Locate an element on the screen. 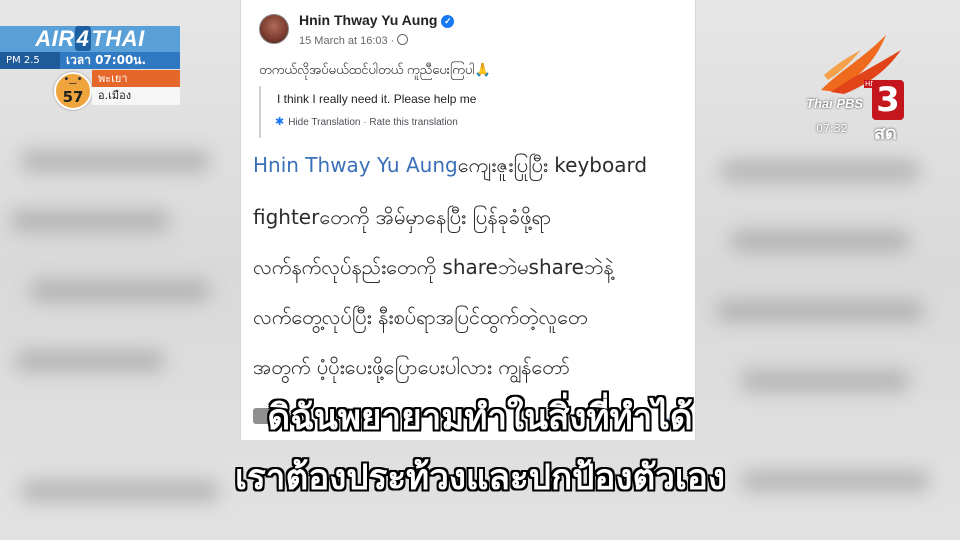  province-label: พะเยา is located at coordinates (136, 78).